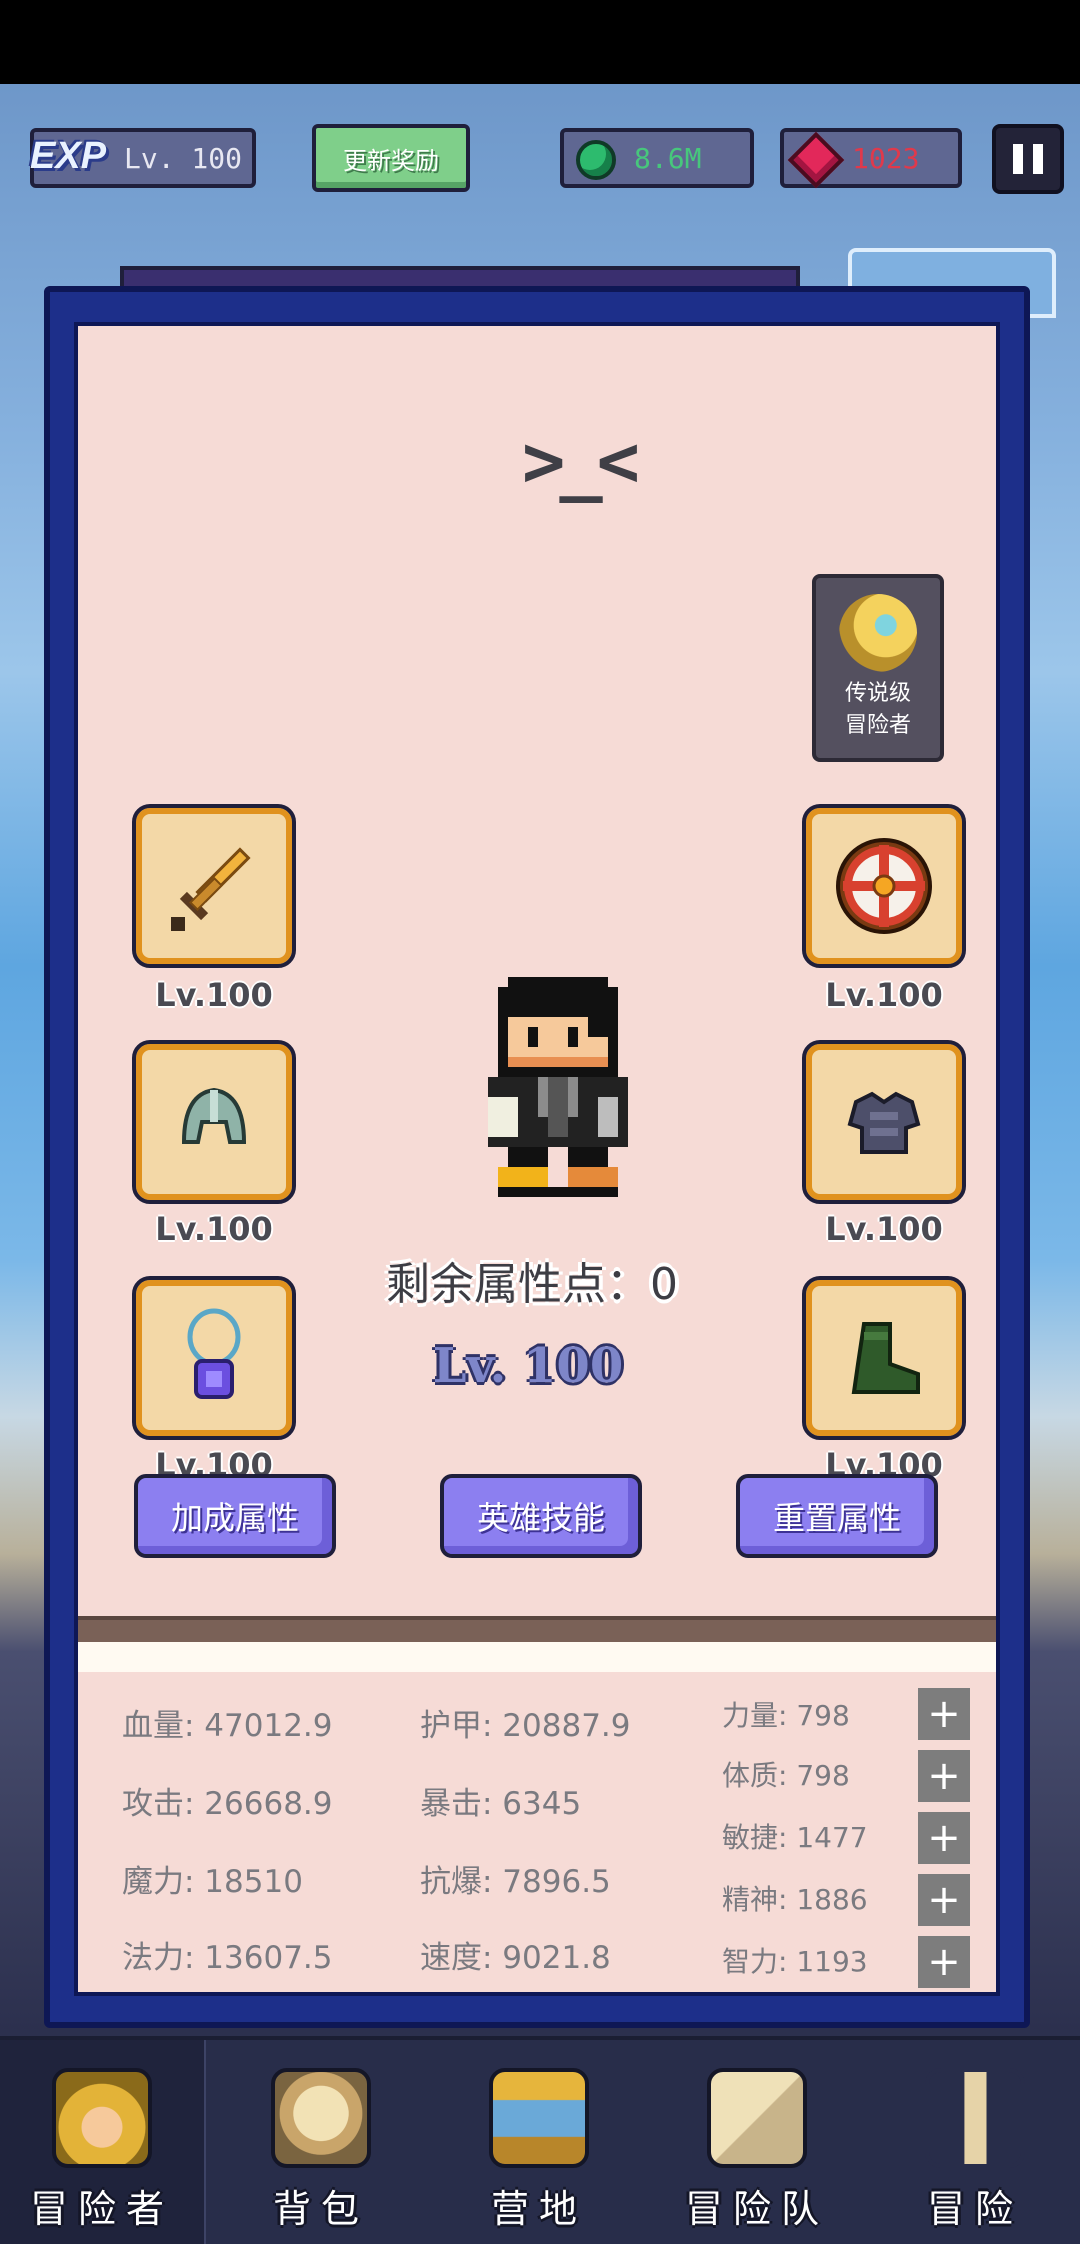  Describe the element at coordinates (391, 158) in the screenshot. I see `update-reward-button: 更新奖励` at that location.